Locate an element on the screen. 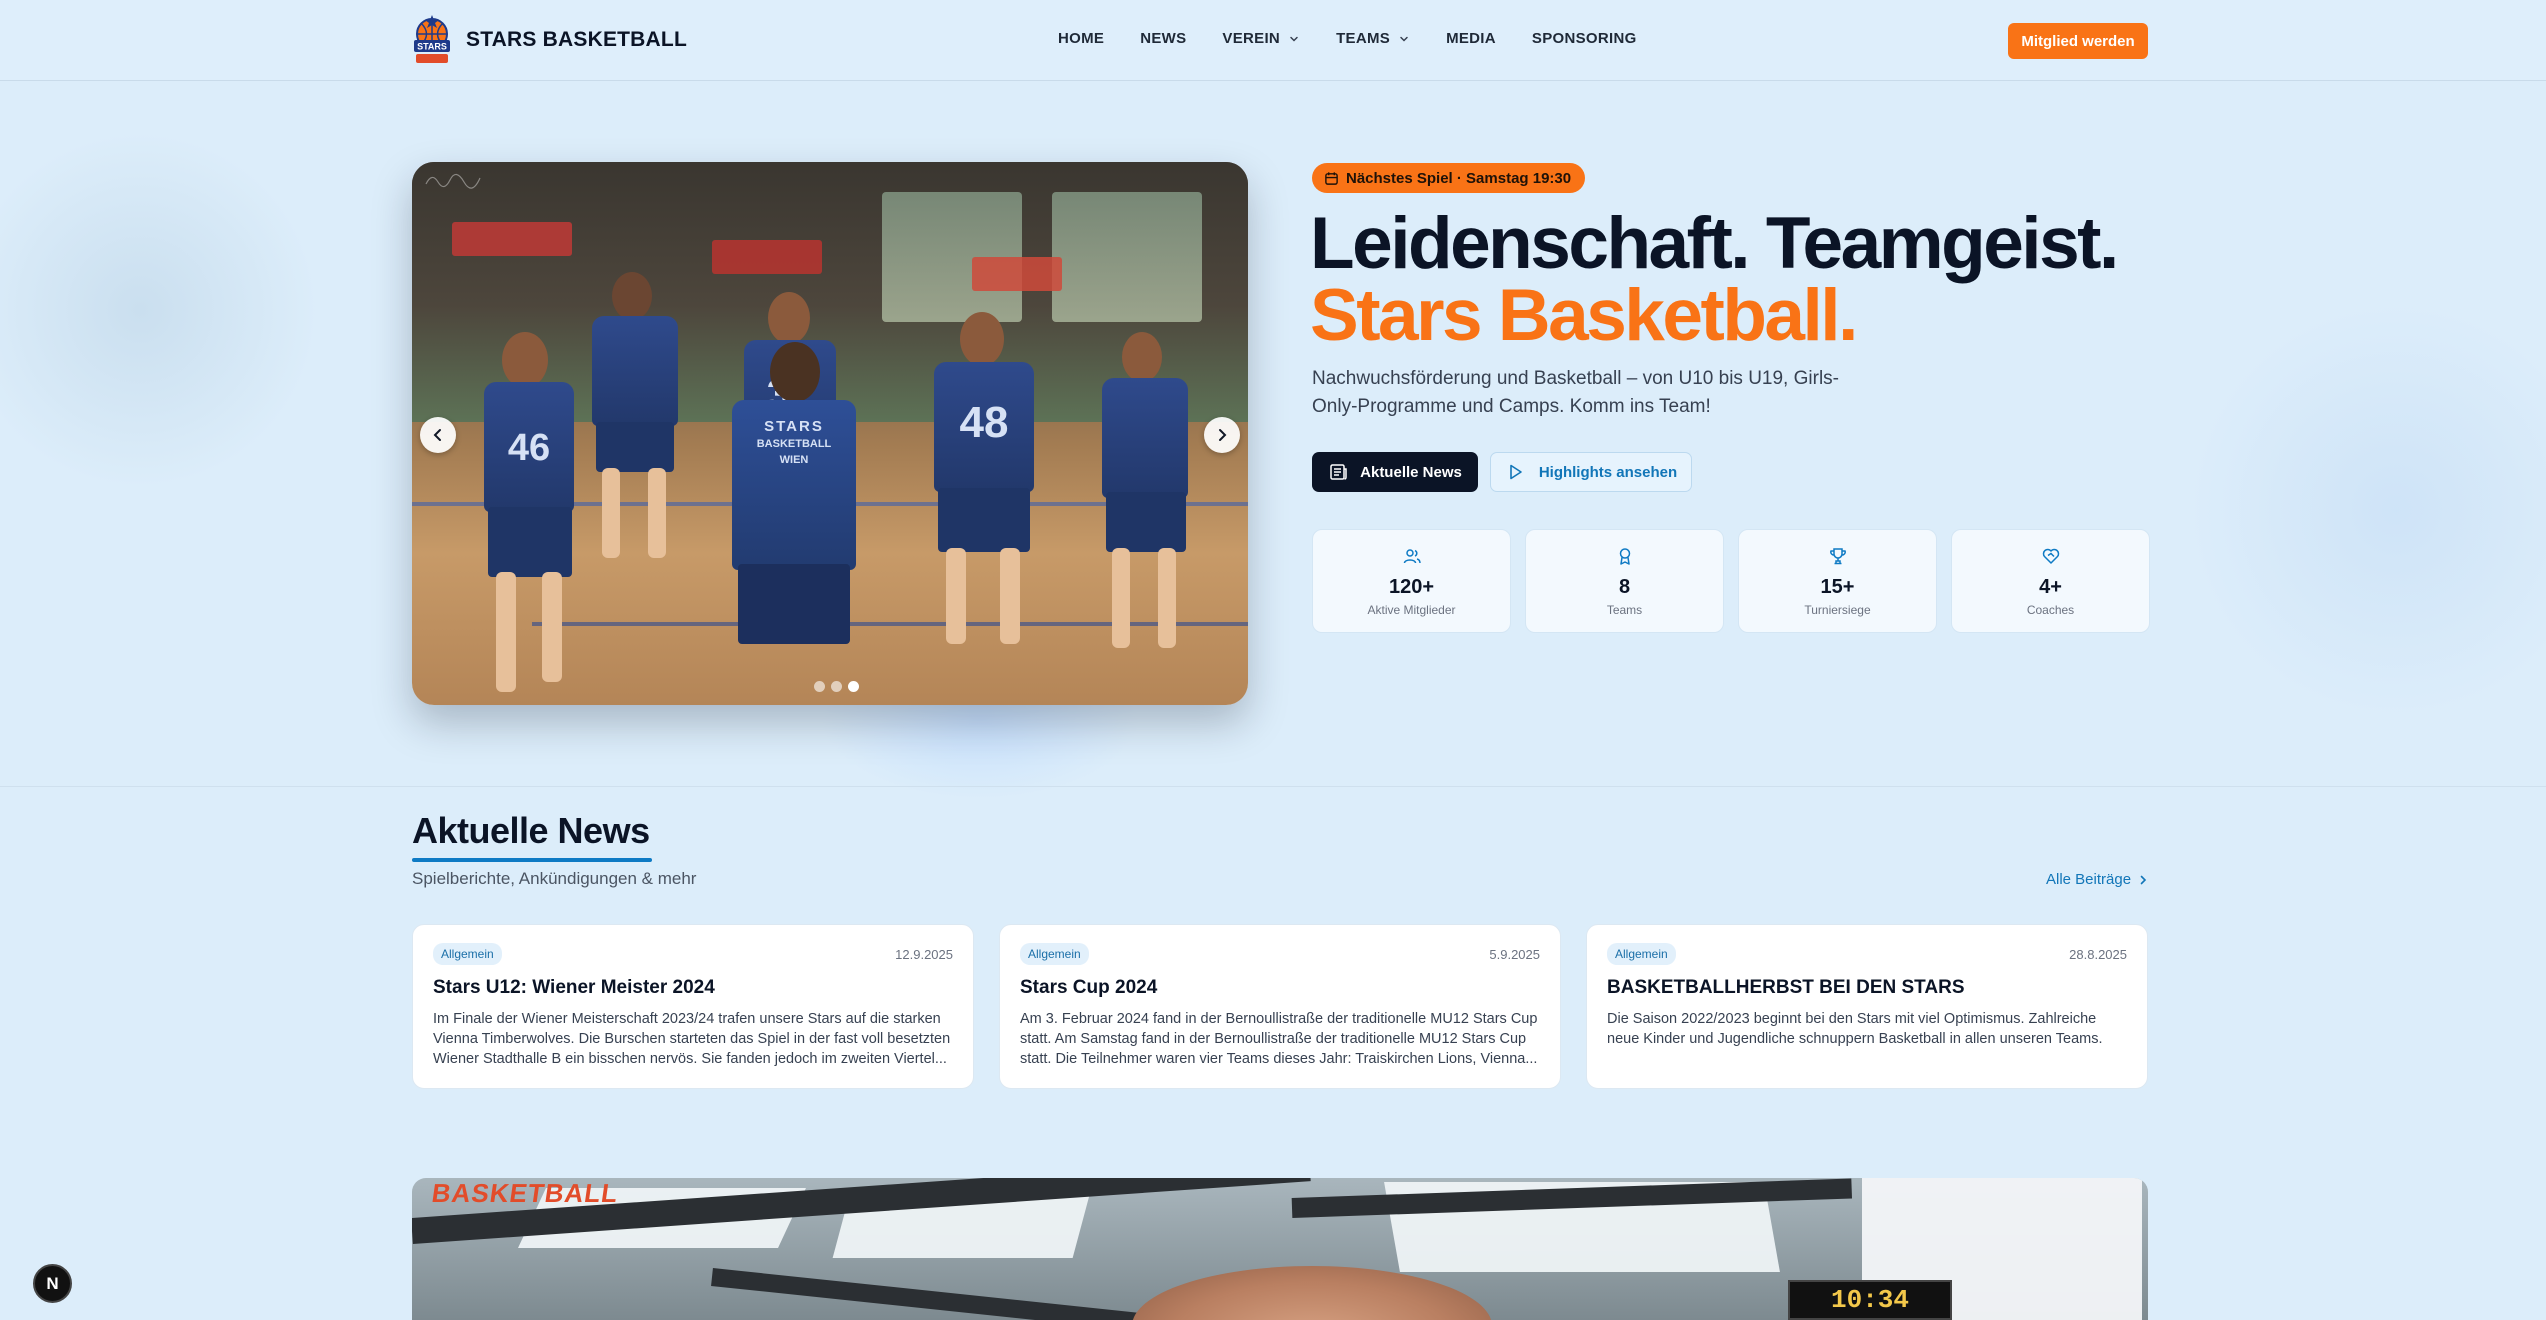  nav-label-teams: TEAMS is located at coordinates (1363, 38).